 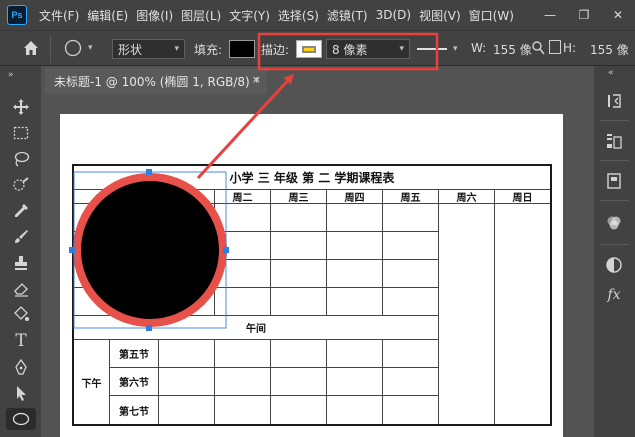 What do you see at coordinates (226, 250) in the screenshot?
I see `transform-handle-right` at bounding box center [226, 250].